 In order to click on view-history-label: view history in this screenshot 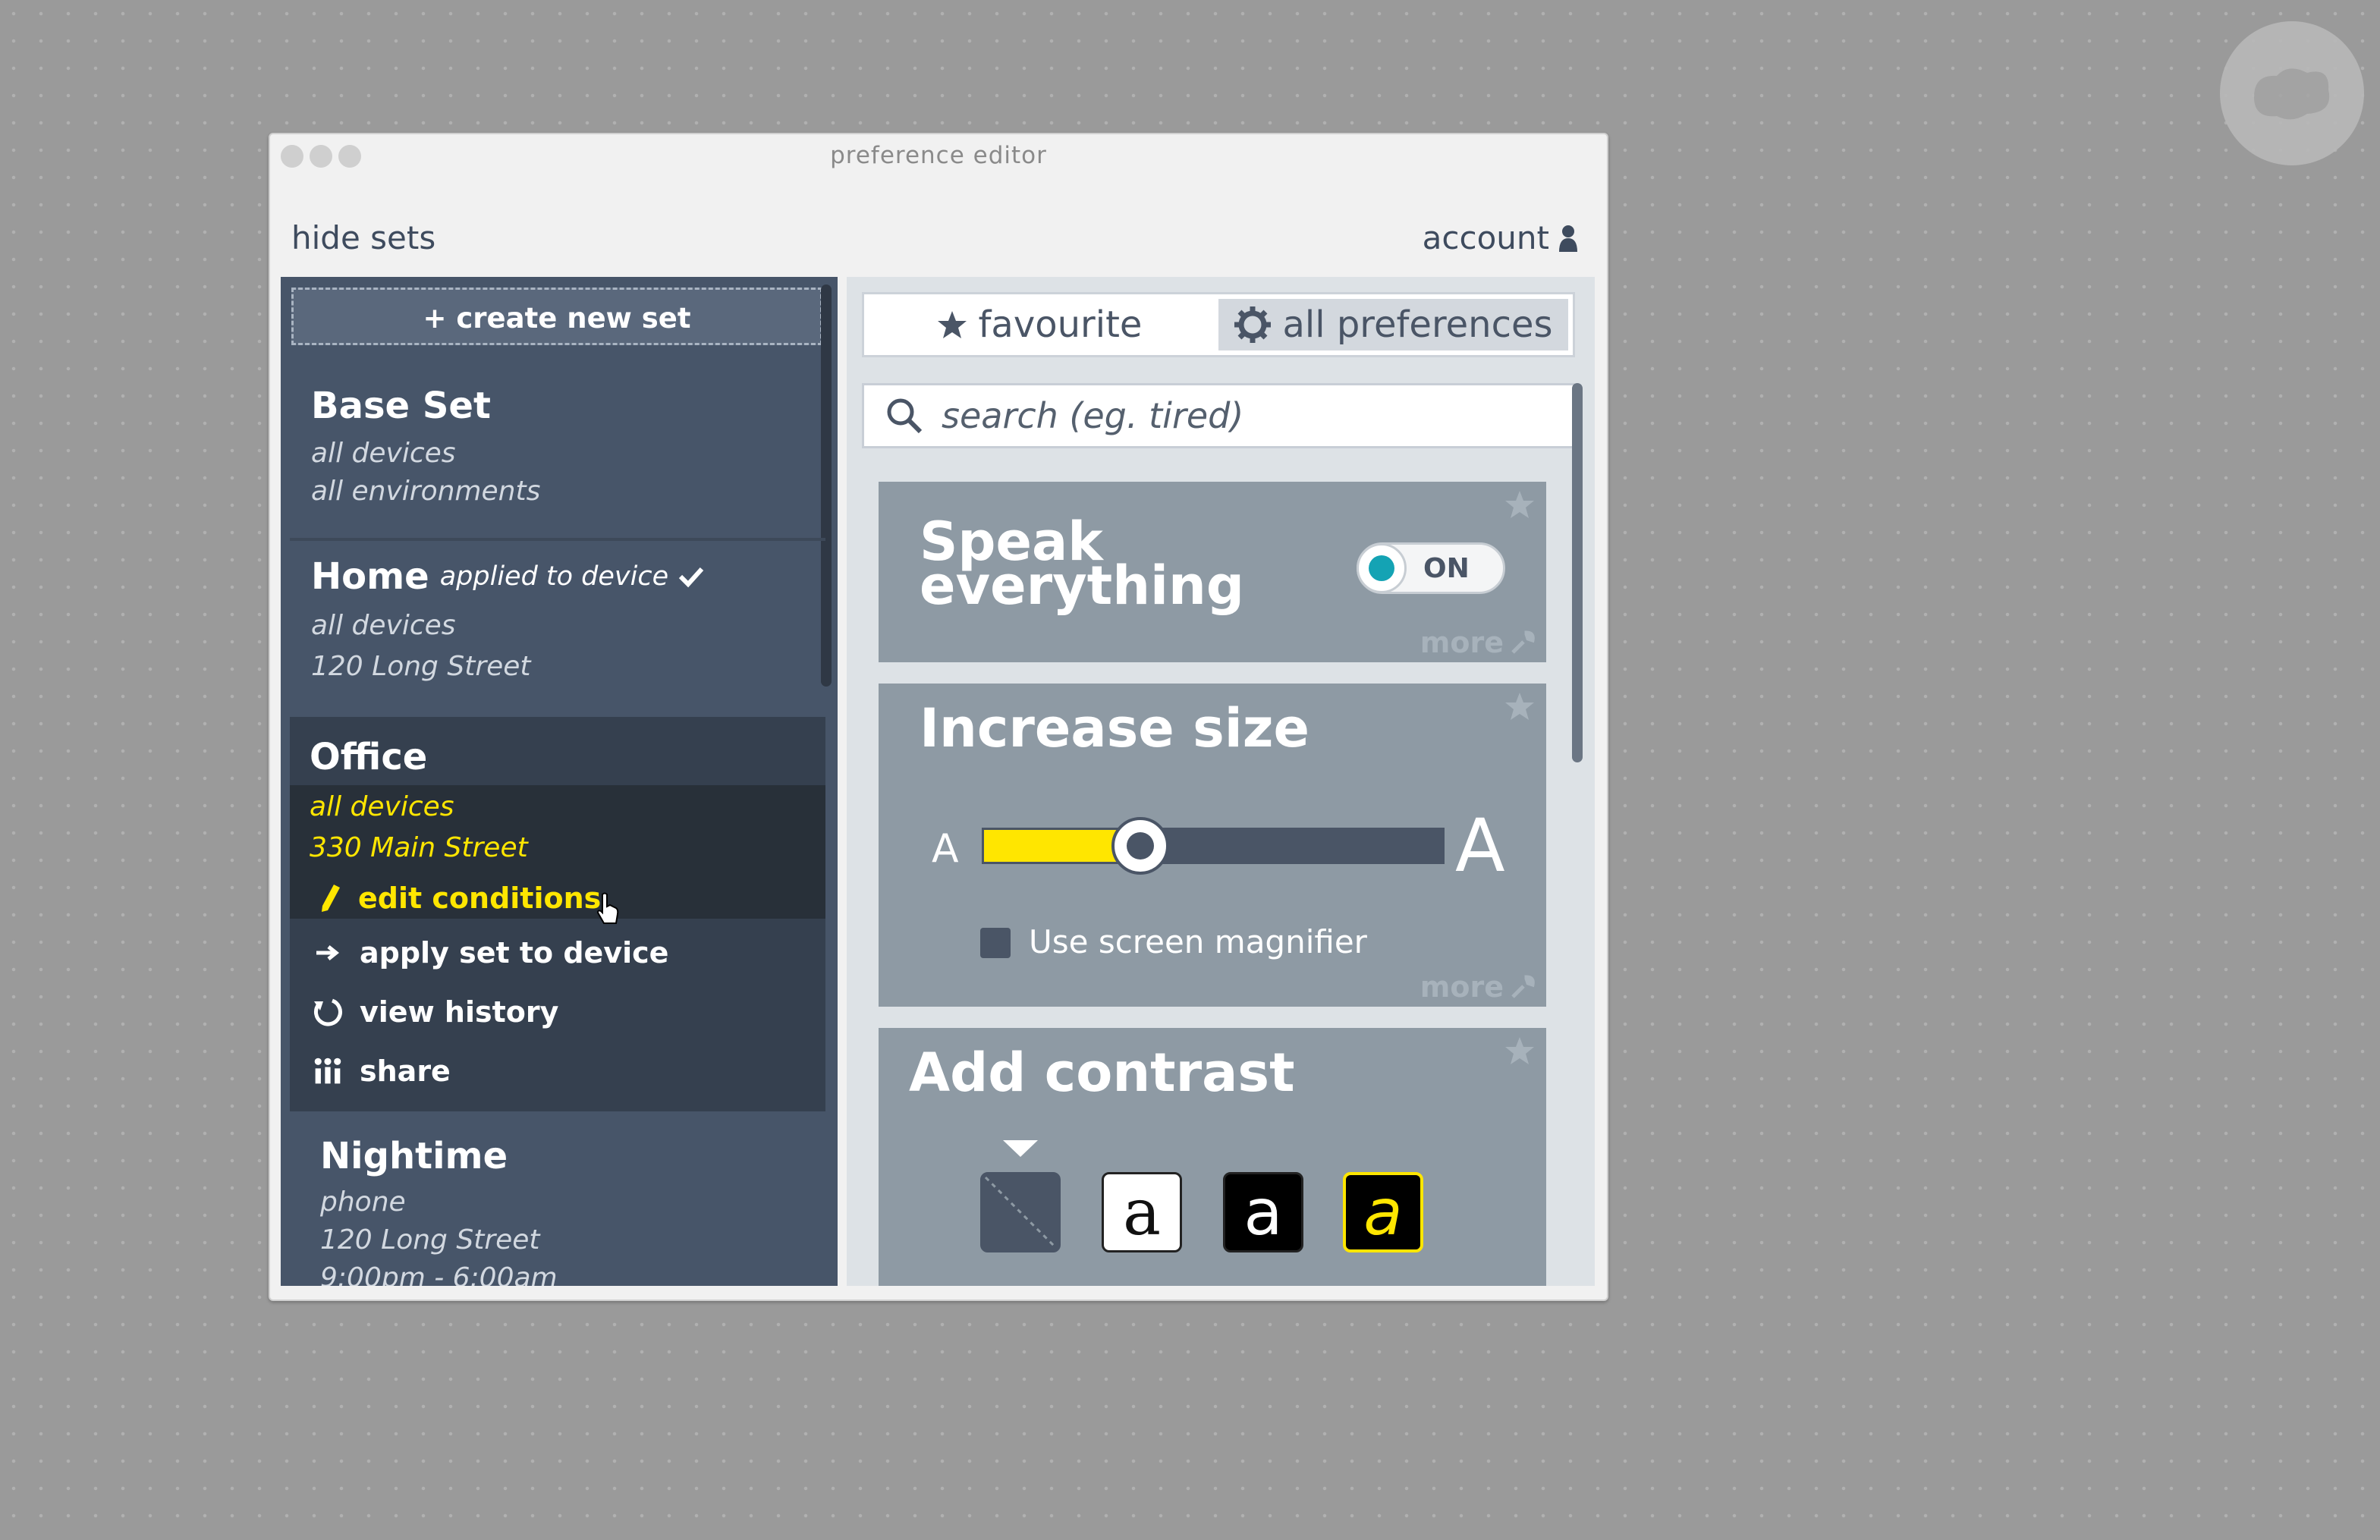, I will do `click(459, 1012)`.